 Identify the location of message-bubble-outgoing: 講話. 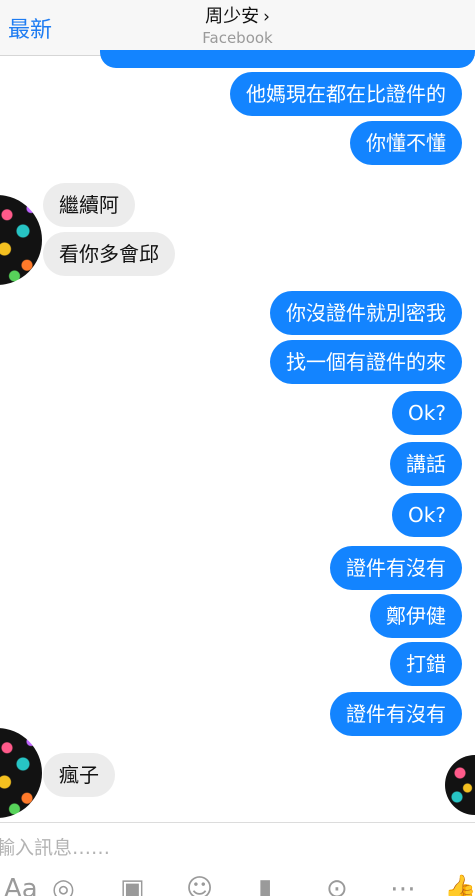
(426, 464).